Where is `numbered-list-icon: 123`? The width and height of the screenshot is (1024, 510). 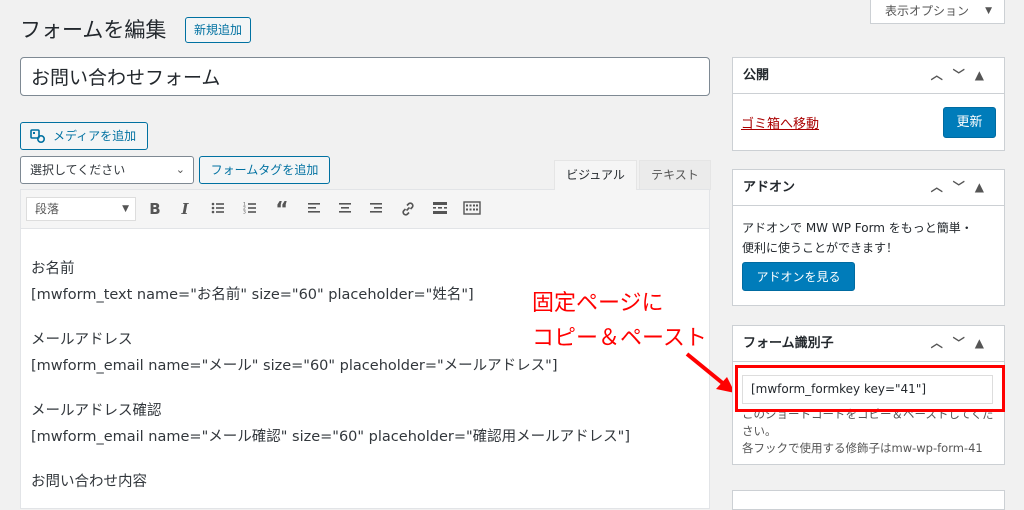
numbered-list-icon: 123 is located at coordinates (250, 209).